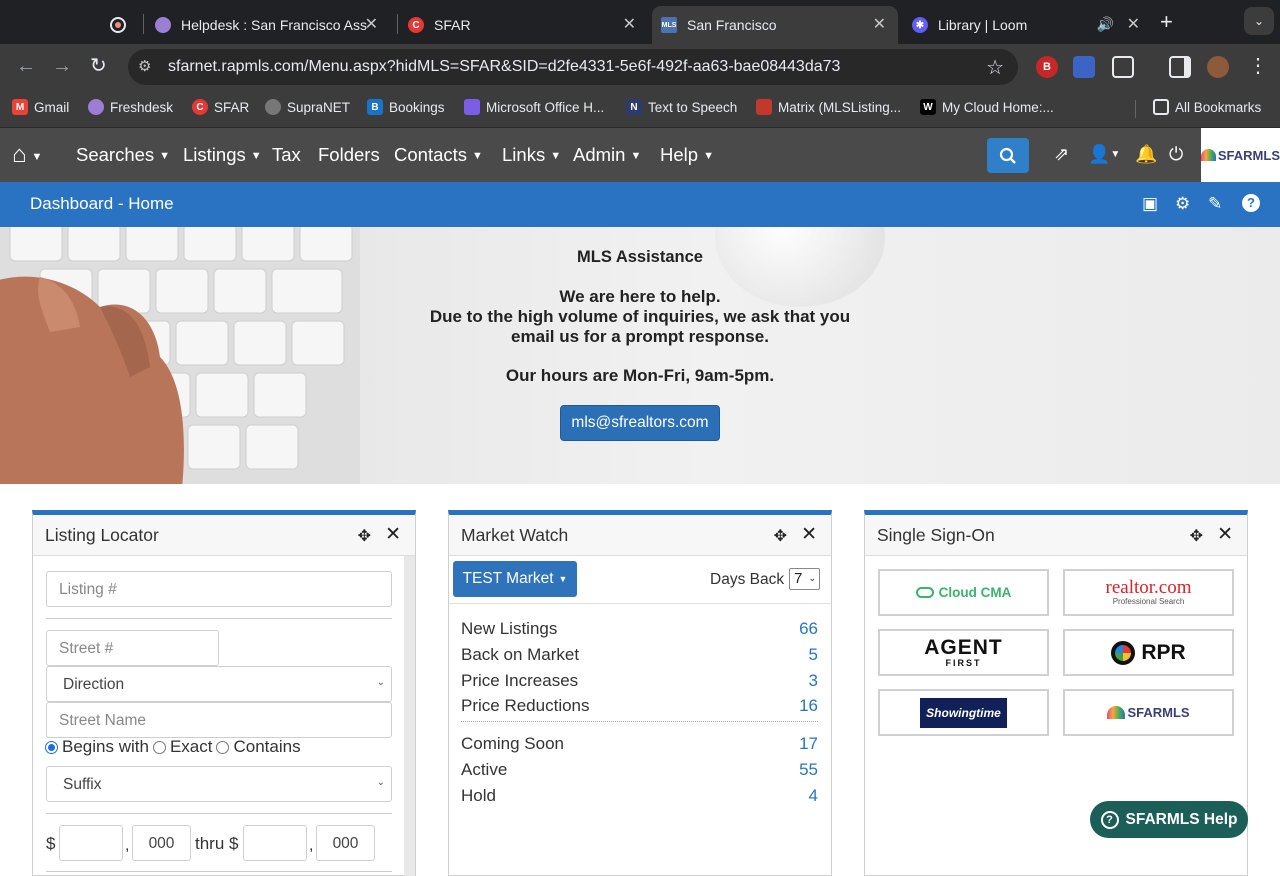  Describe the element at coordinates (132, 648) in the screenshot. I see `street-number-input: Street #` at that location.